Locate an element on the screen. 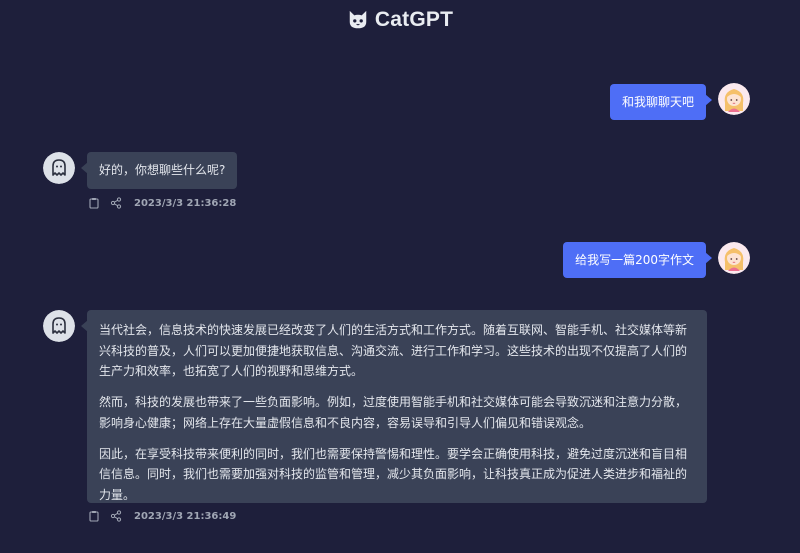  app-header: CatGPT is located at coordinates (400, 20).